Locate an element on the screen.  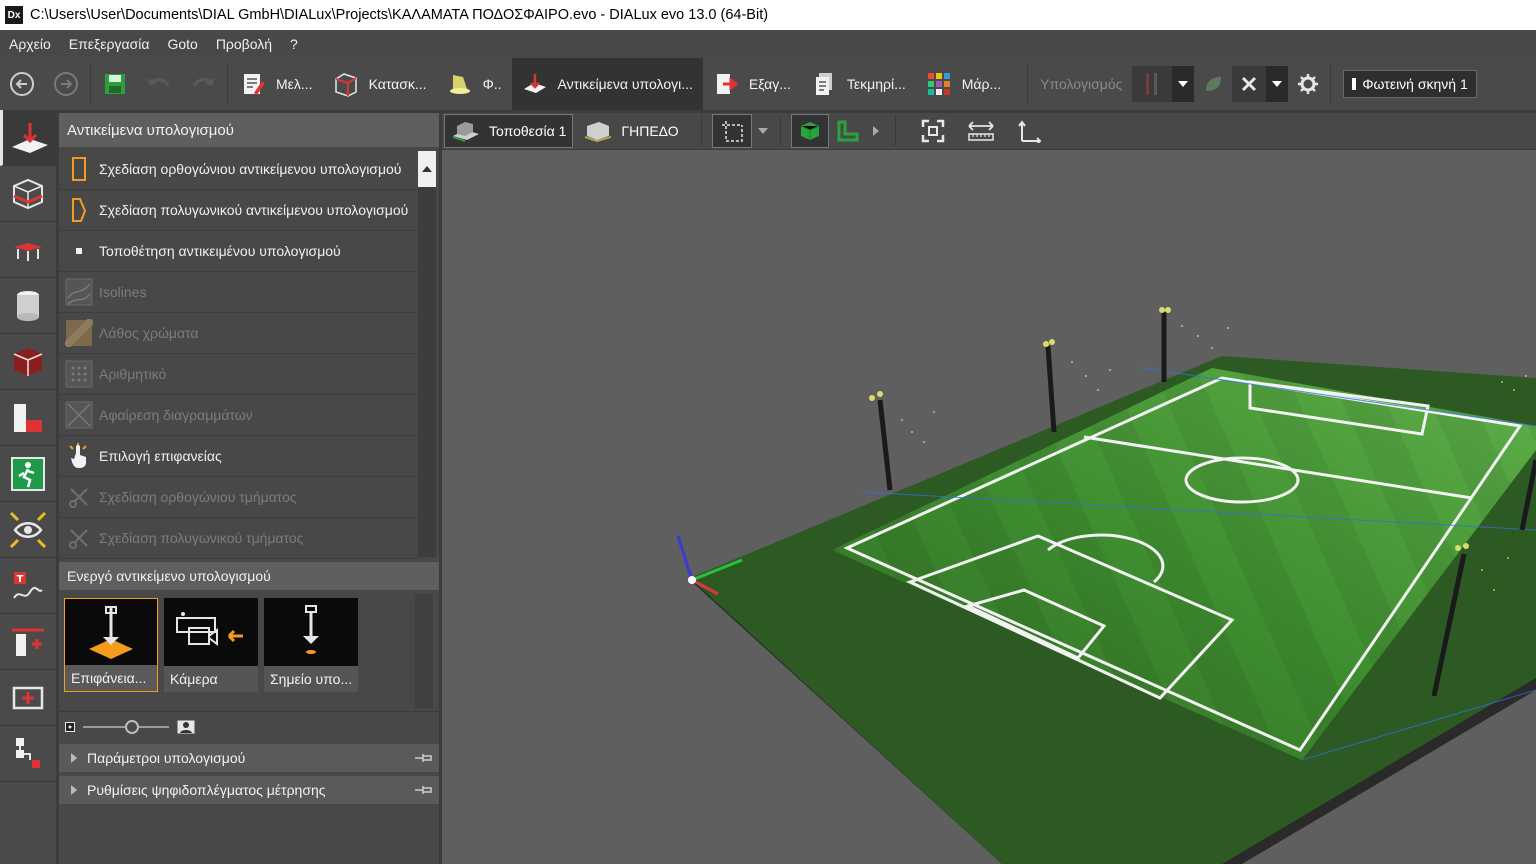
add-section-button is located at coordinates (28, 642).